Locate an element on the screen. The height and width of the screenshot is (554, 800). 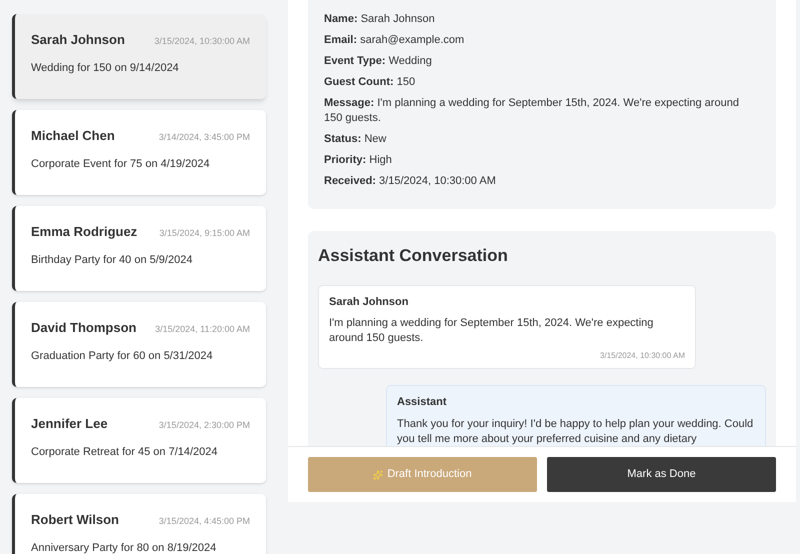
inquiry-date: 3/14/2024, 3:45:00 PM is located at coordinates (204, 137).